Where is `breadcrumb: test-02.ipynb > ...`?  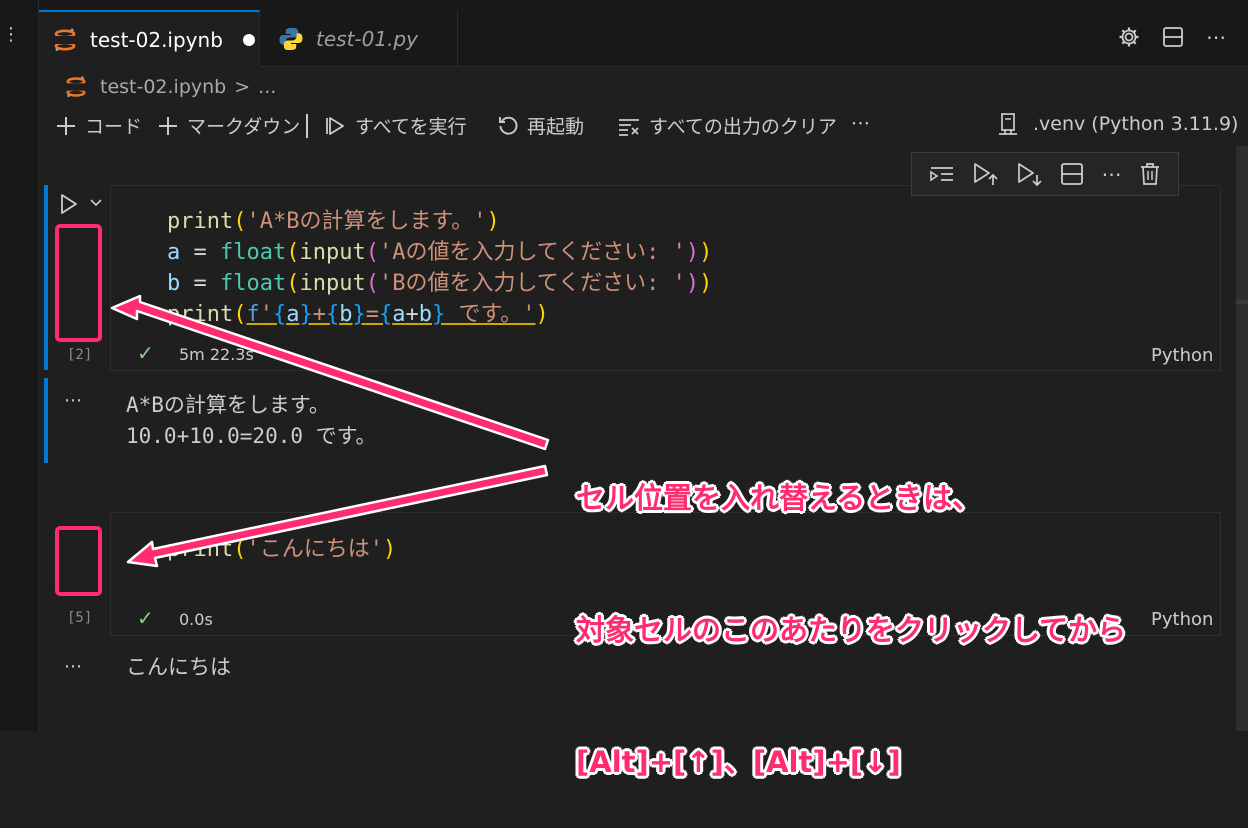
breadcrumb: test-02.ipynb > ... is located at coordinates (170, 87).